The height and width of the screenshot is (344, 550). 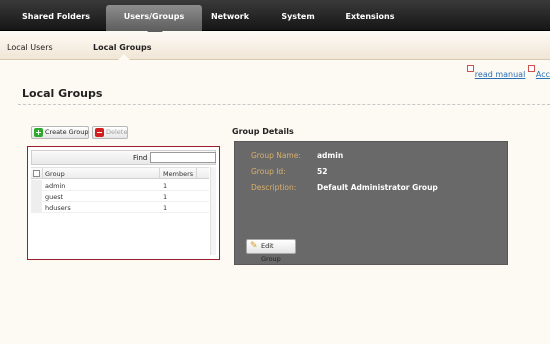 I want to click on sub-navigation: Local Users Local Groups, so click(x=275, y=46).